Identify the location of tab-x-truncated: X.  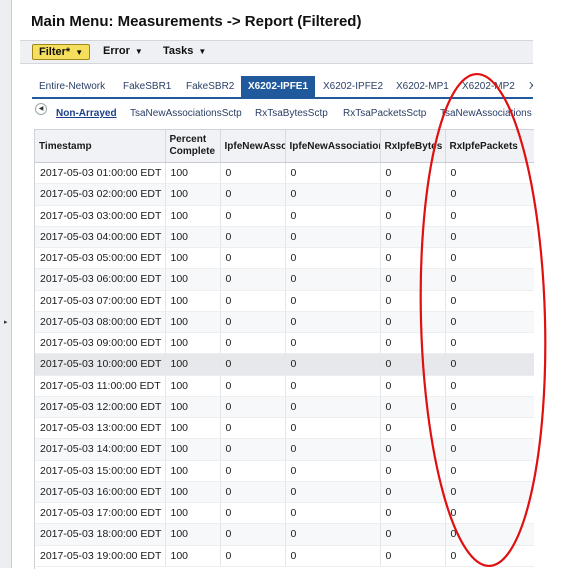
(527, 86).